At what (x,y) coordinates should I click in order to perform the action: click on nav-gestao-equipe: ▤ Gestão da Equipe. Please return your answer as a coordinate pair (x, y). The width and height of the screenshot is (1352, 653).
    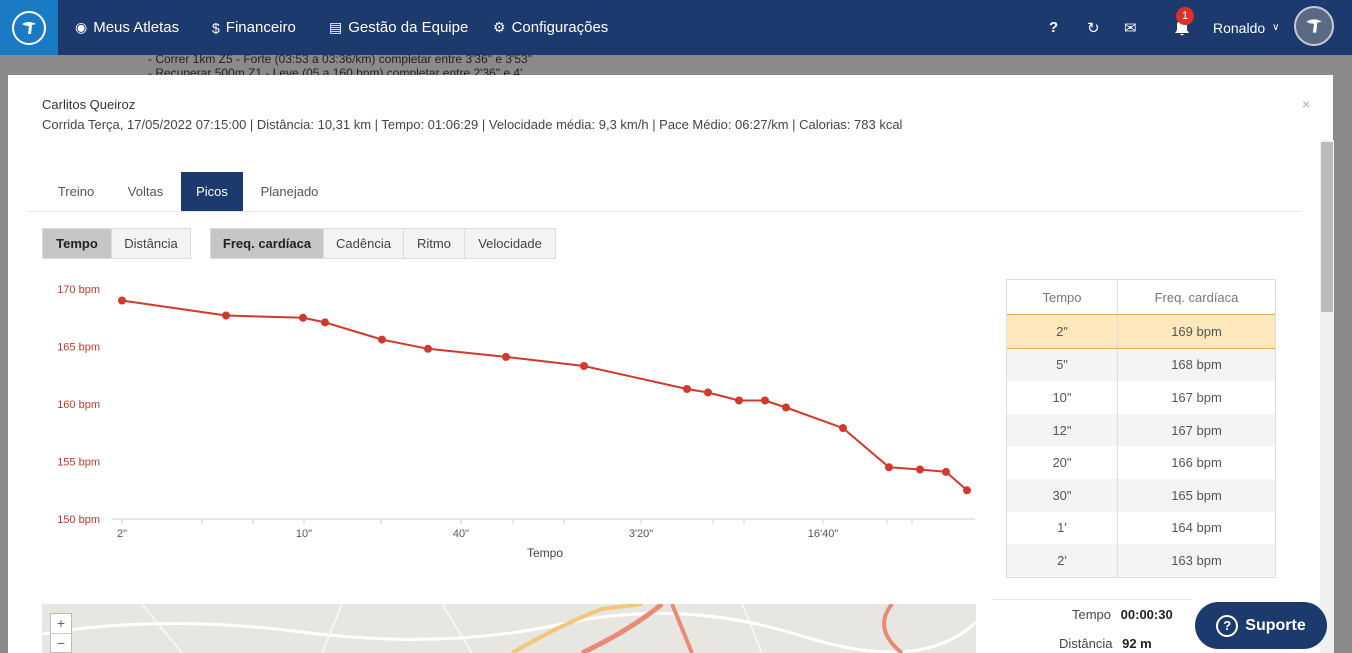
    Looking at the image, I should click on (398, 27).